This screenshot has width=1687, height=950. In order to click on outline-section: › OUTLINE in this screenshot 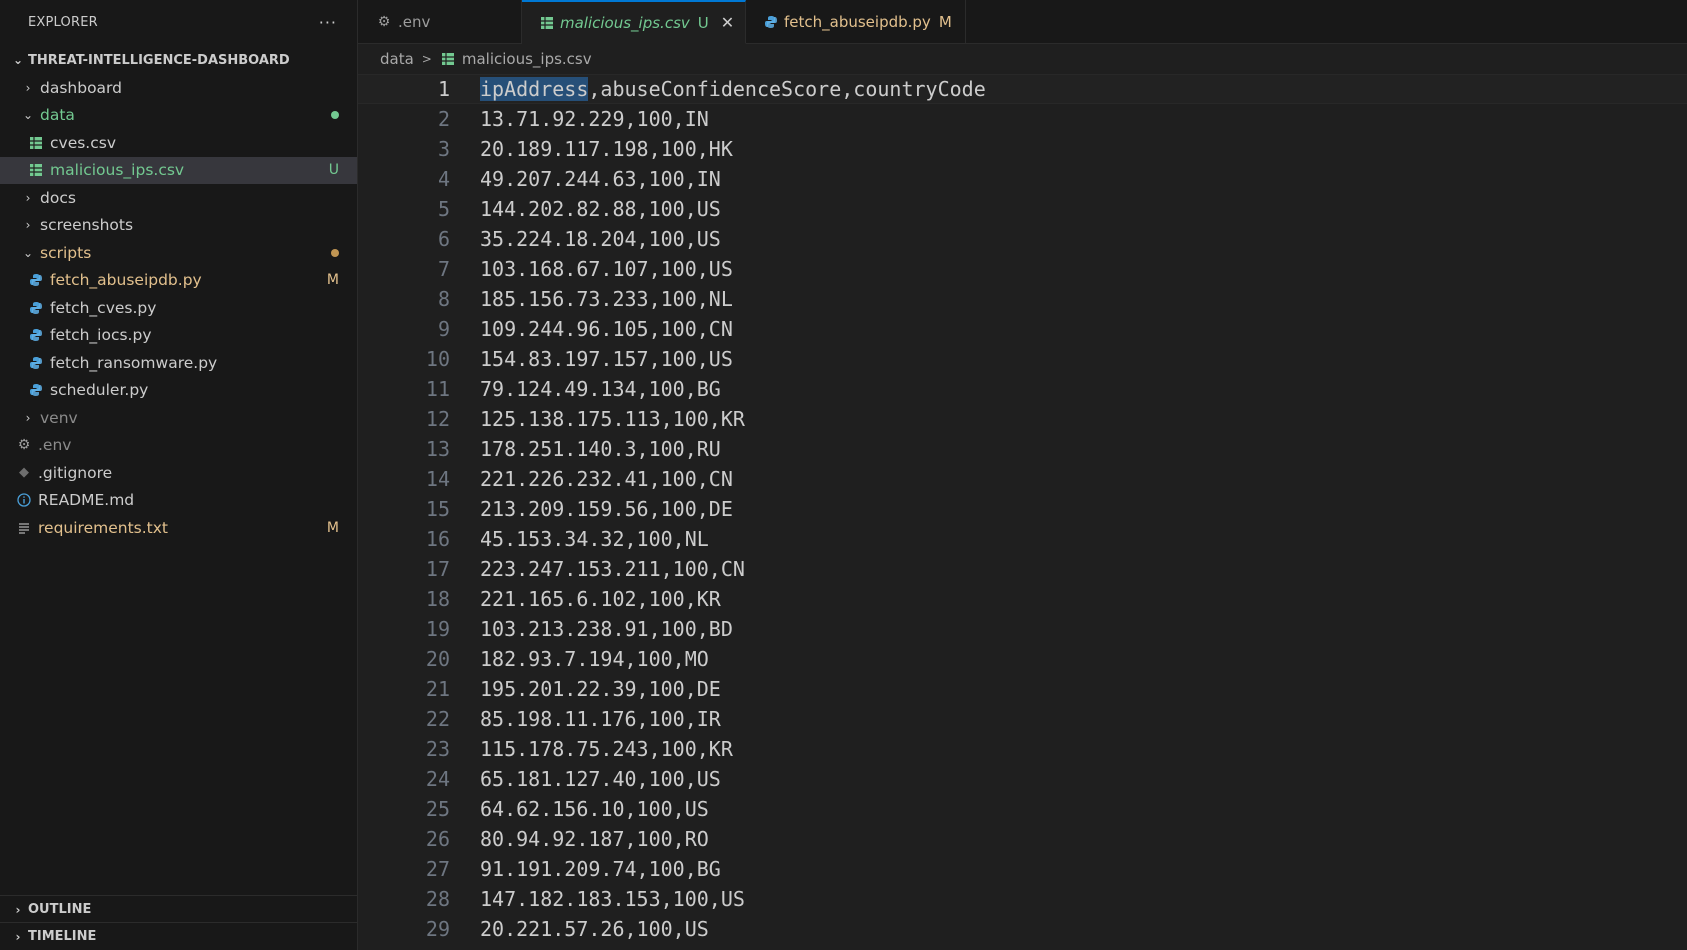, I will do `click(178, 909)`.